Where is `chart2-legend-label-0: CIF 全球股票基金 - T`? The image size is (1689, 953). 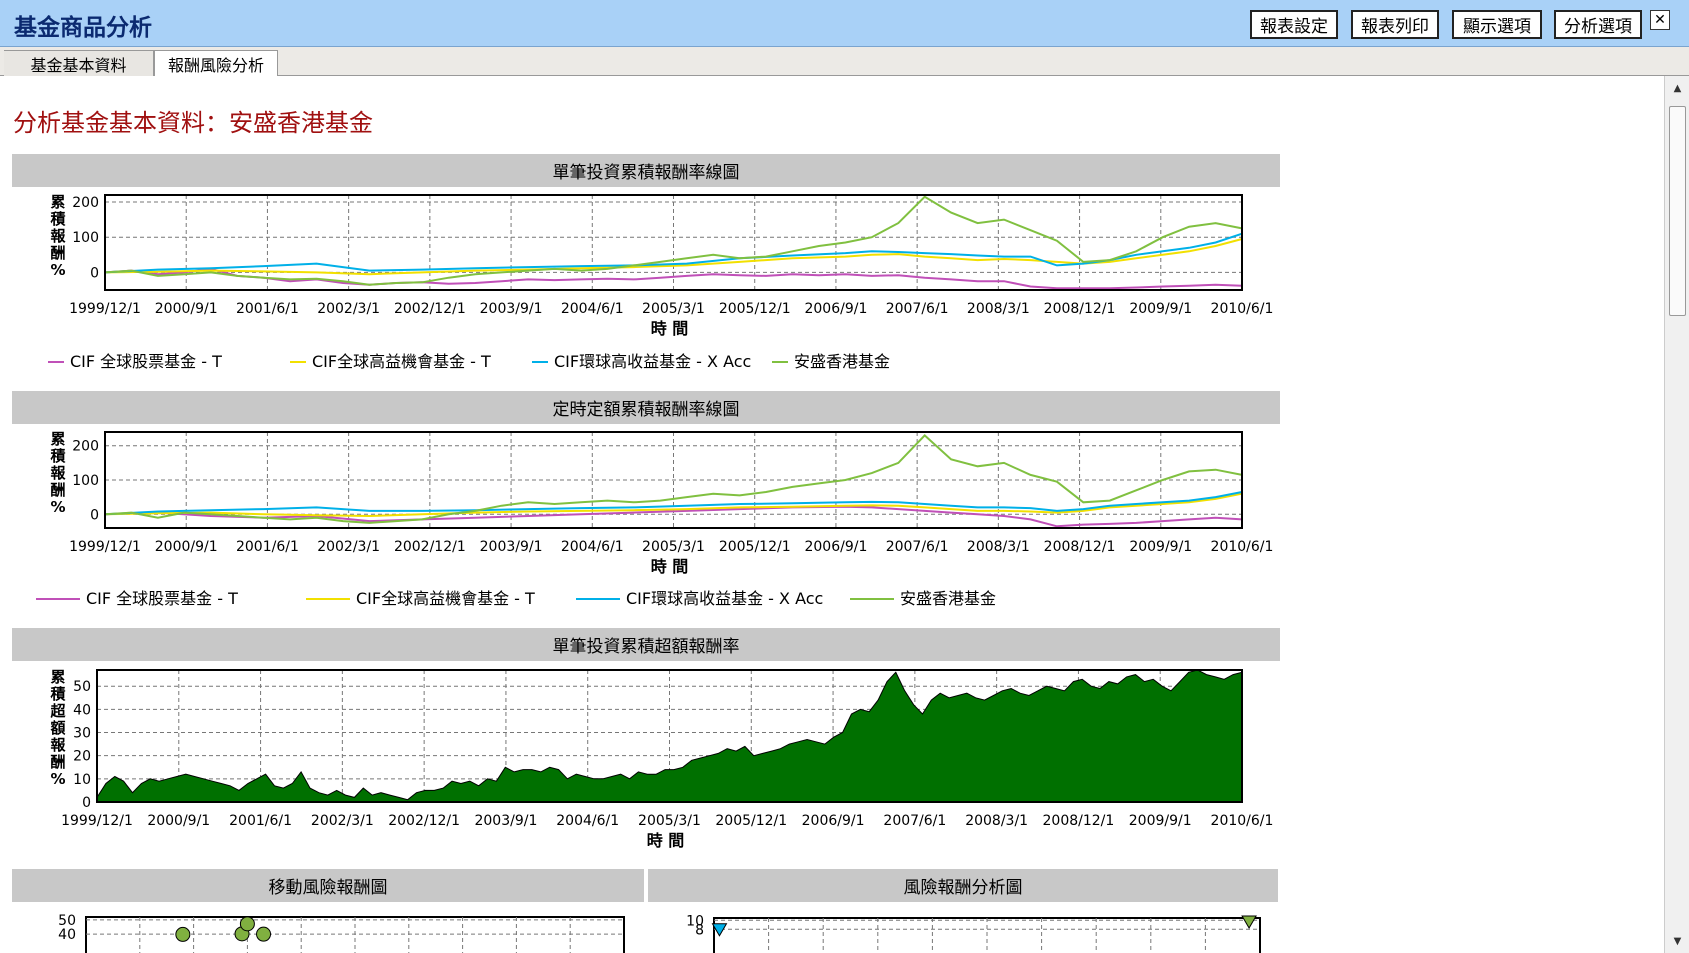
chart2-legend-label-0: CIF 全球股票基金 - T is located at coordinates (162, 598).